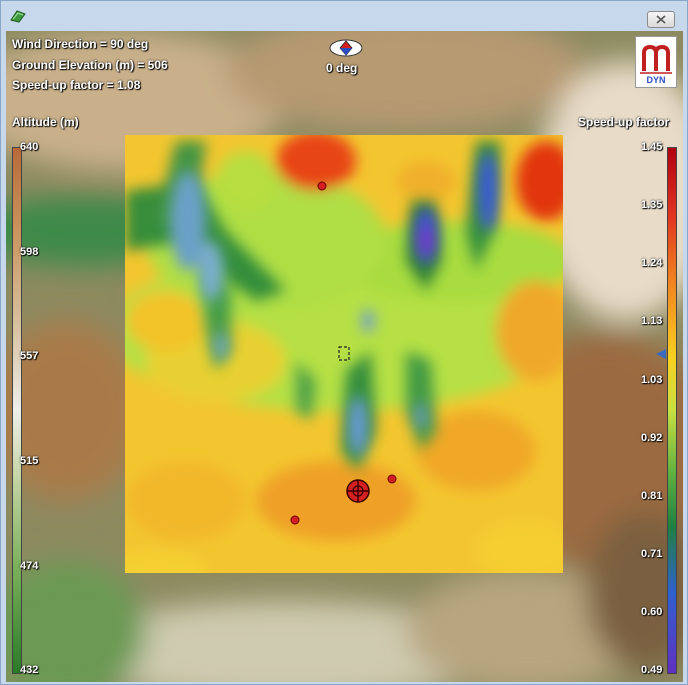  What do you see at coordinates (76, 85) in the screenshot?
I see `speedup-readout: Speed-up factor = 1.08` at bounding box center [76, 85].